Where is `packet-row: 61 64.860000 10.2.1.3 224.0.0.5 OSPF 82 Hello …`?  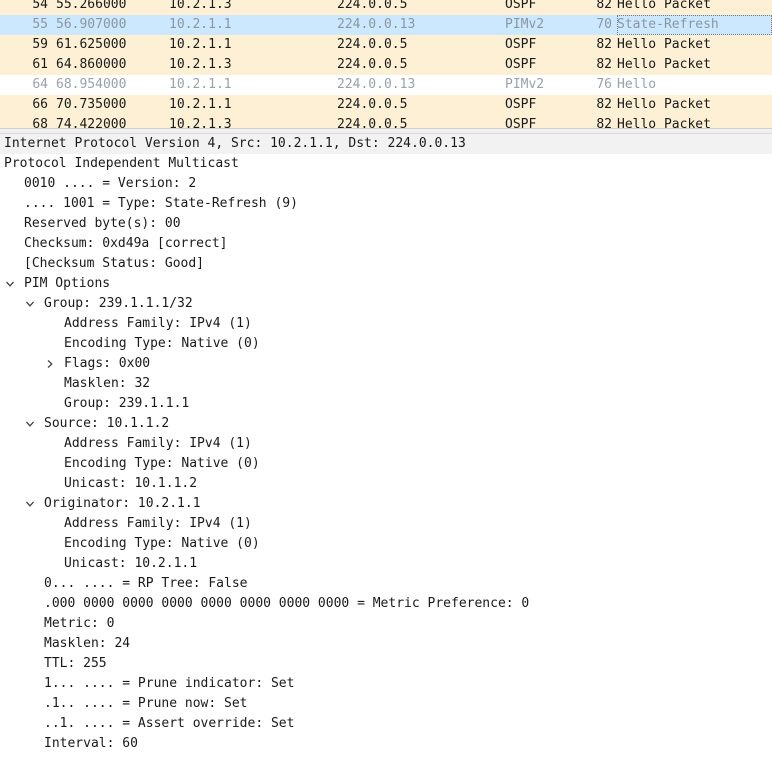 packet-row: 61 64.860000 10.2.1.3 224.0.0.5 OSPF 82 Hello … is located at coordinates (386, 65).